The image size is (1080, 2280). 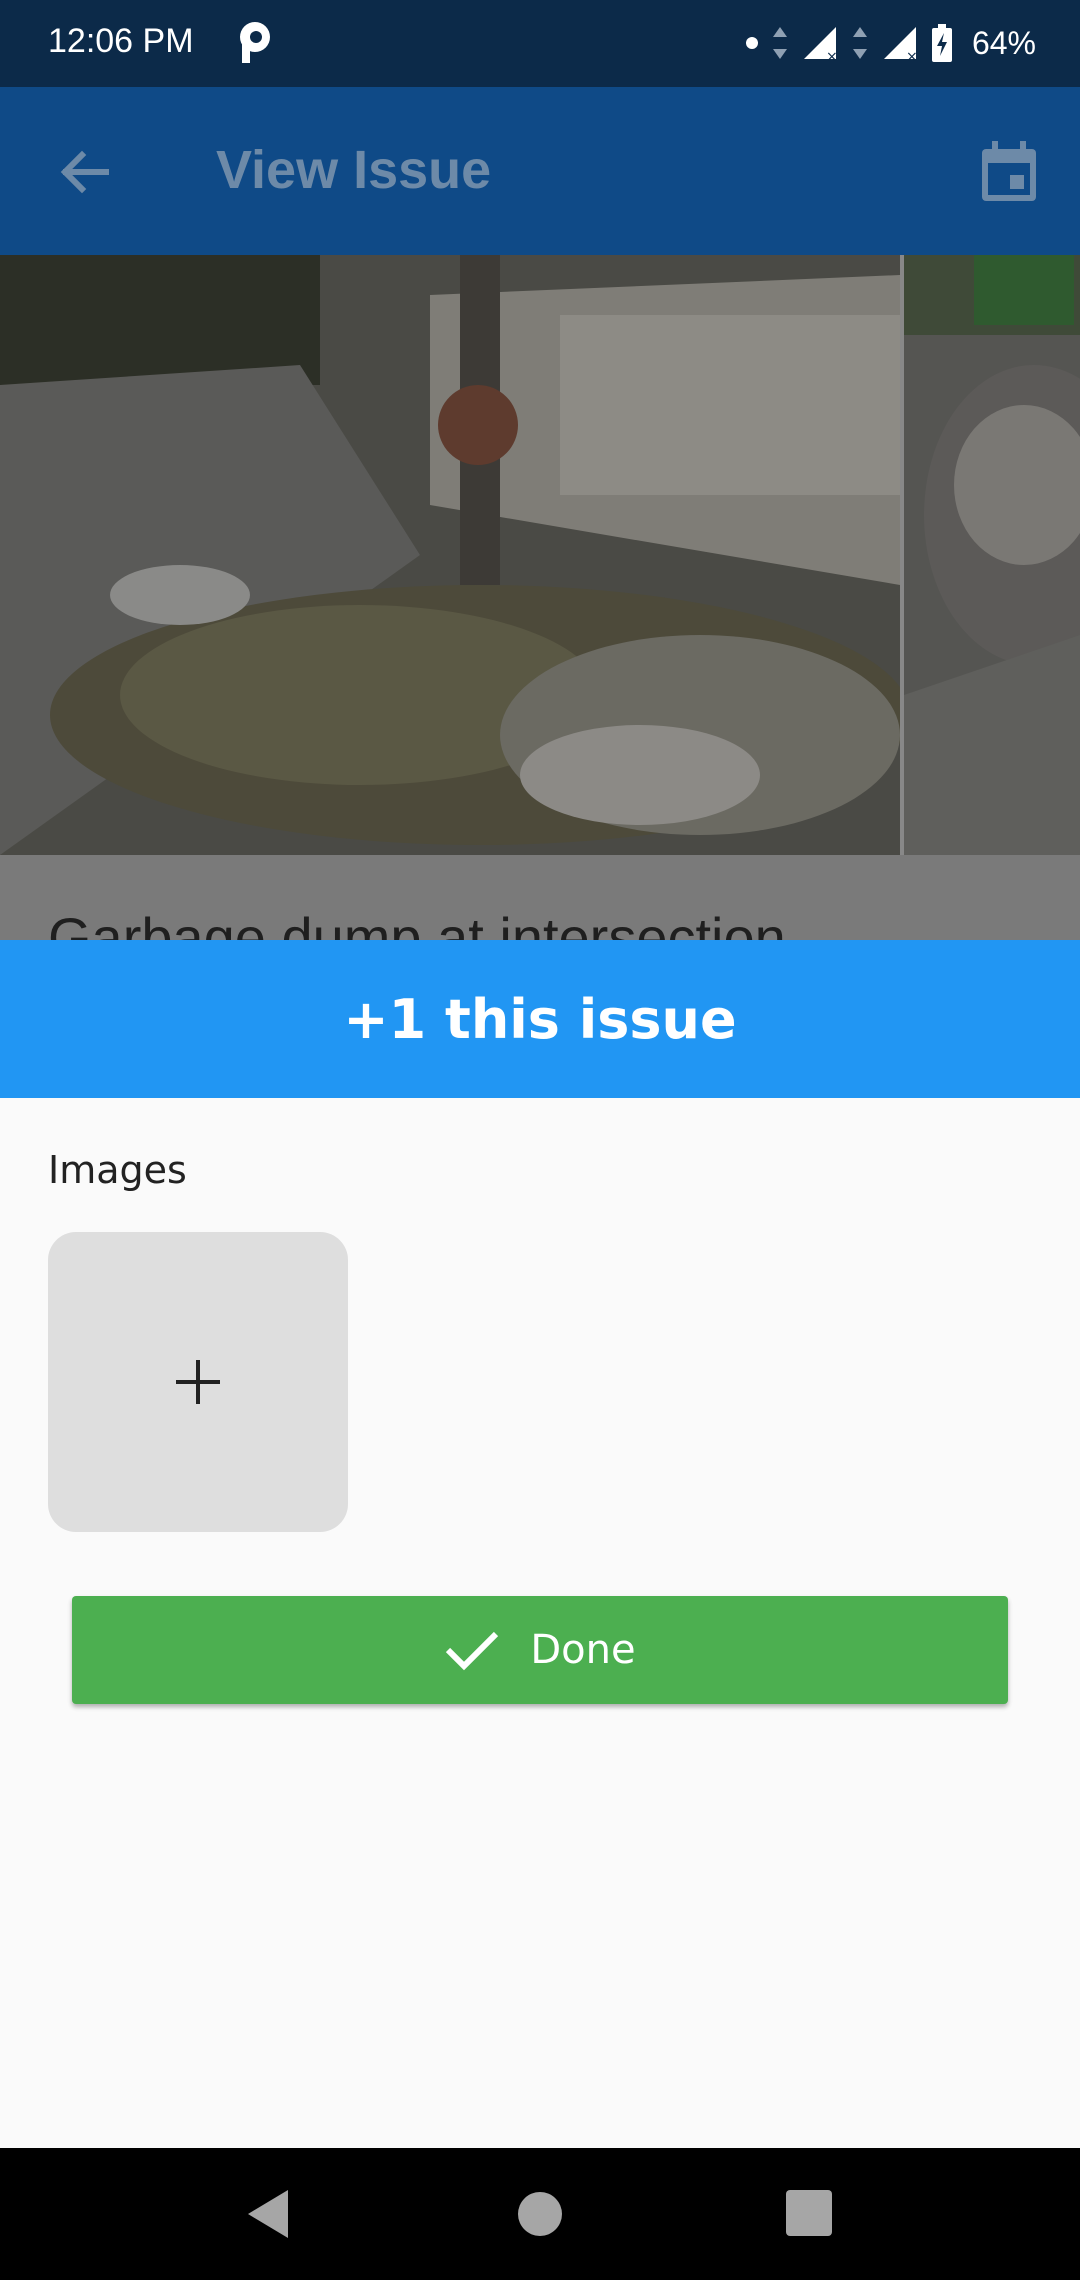 What do you see at coordinates (417, 923) in the screenshot?
I see `issue-title: Garbage dump at intersection` at bounding box center [417, 923].